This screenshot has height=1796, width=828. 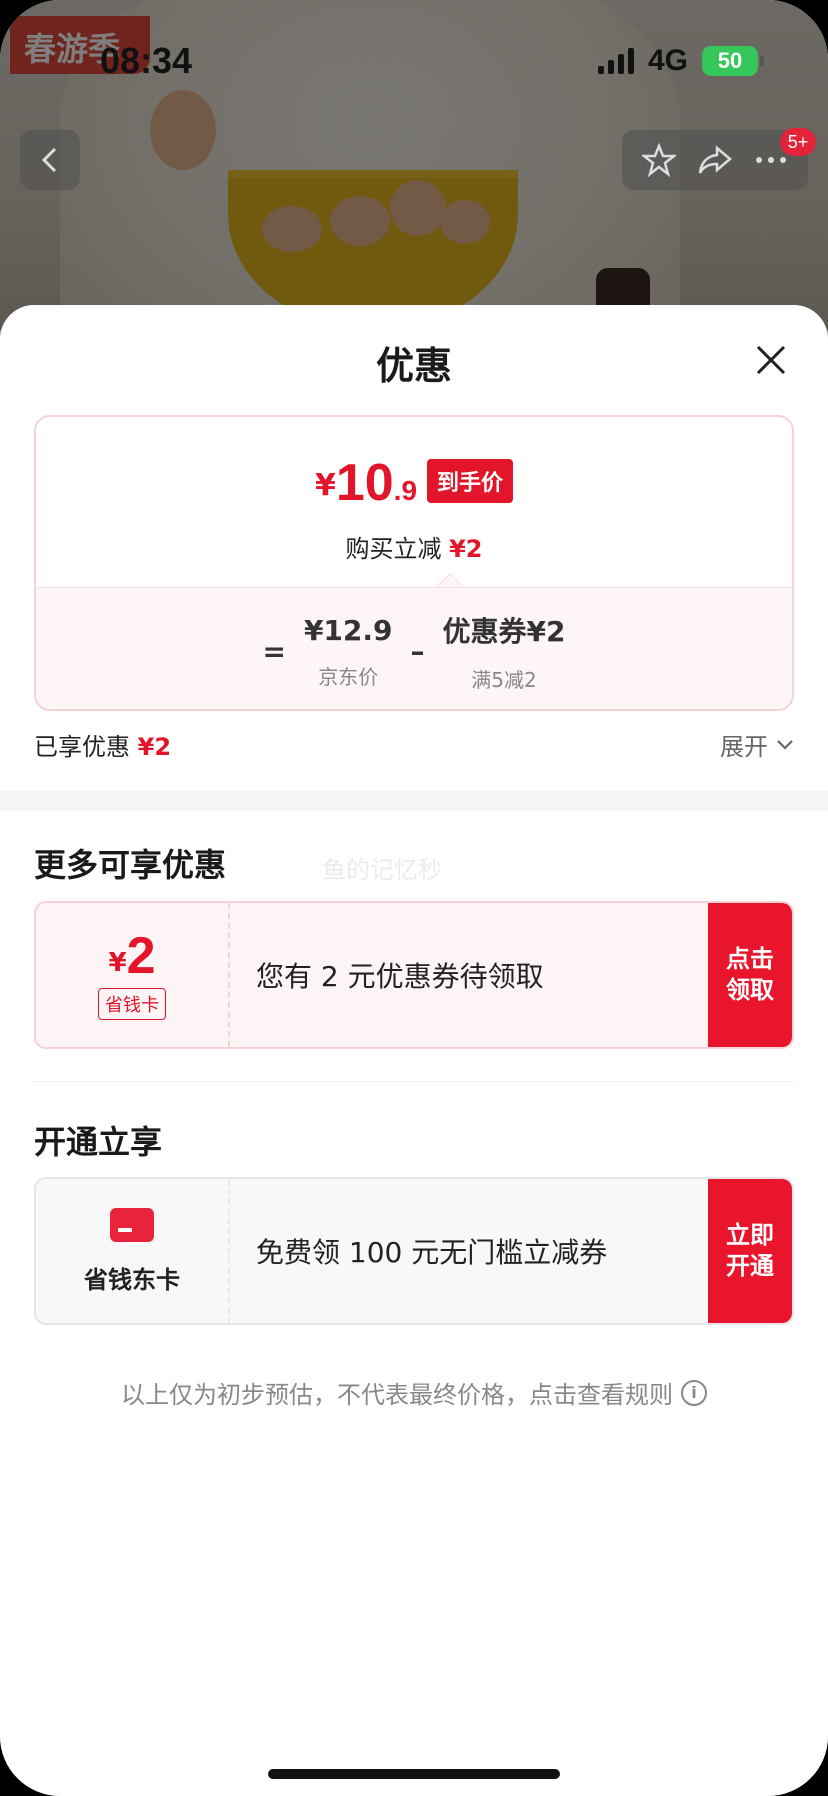 I want to click on disclaimer: 以上仅为初步预估，不代表最终价格，点击查看规则 i, so click(x=414, y=1392).